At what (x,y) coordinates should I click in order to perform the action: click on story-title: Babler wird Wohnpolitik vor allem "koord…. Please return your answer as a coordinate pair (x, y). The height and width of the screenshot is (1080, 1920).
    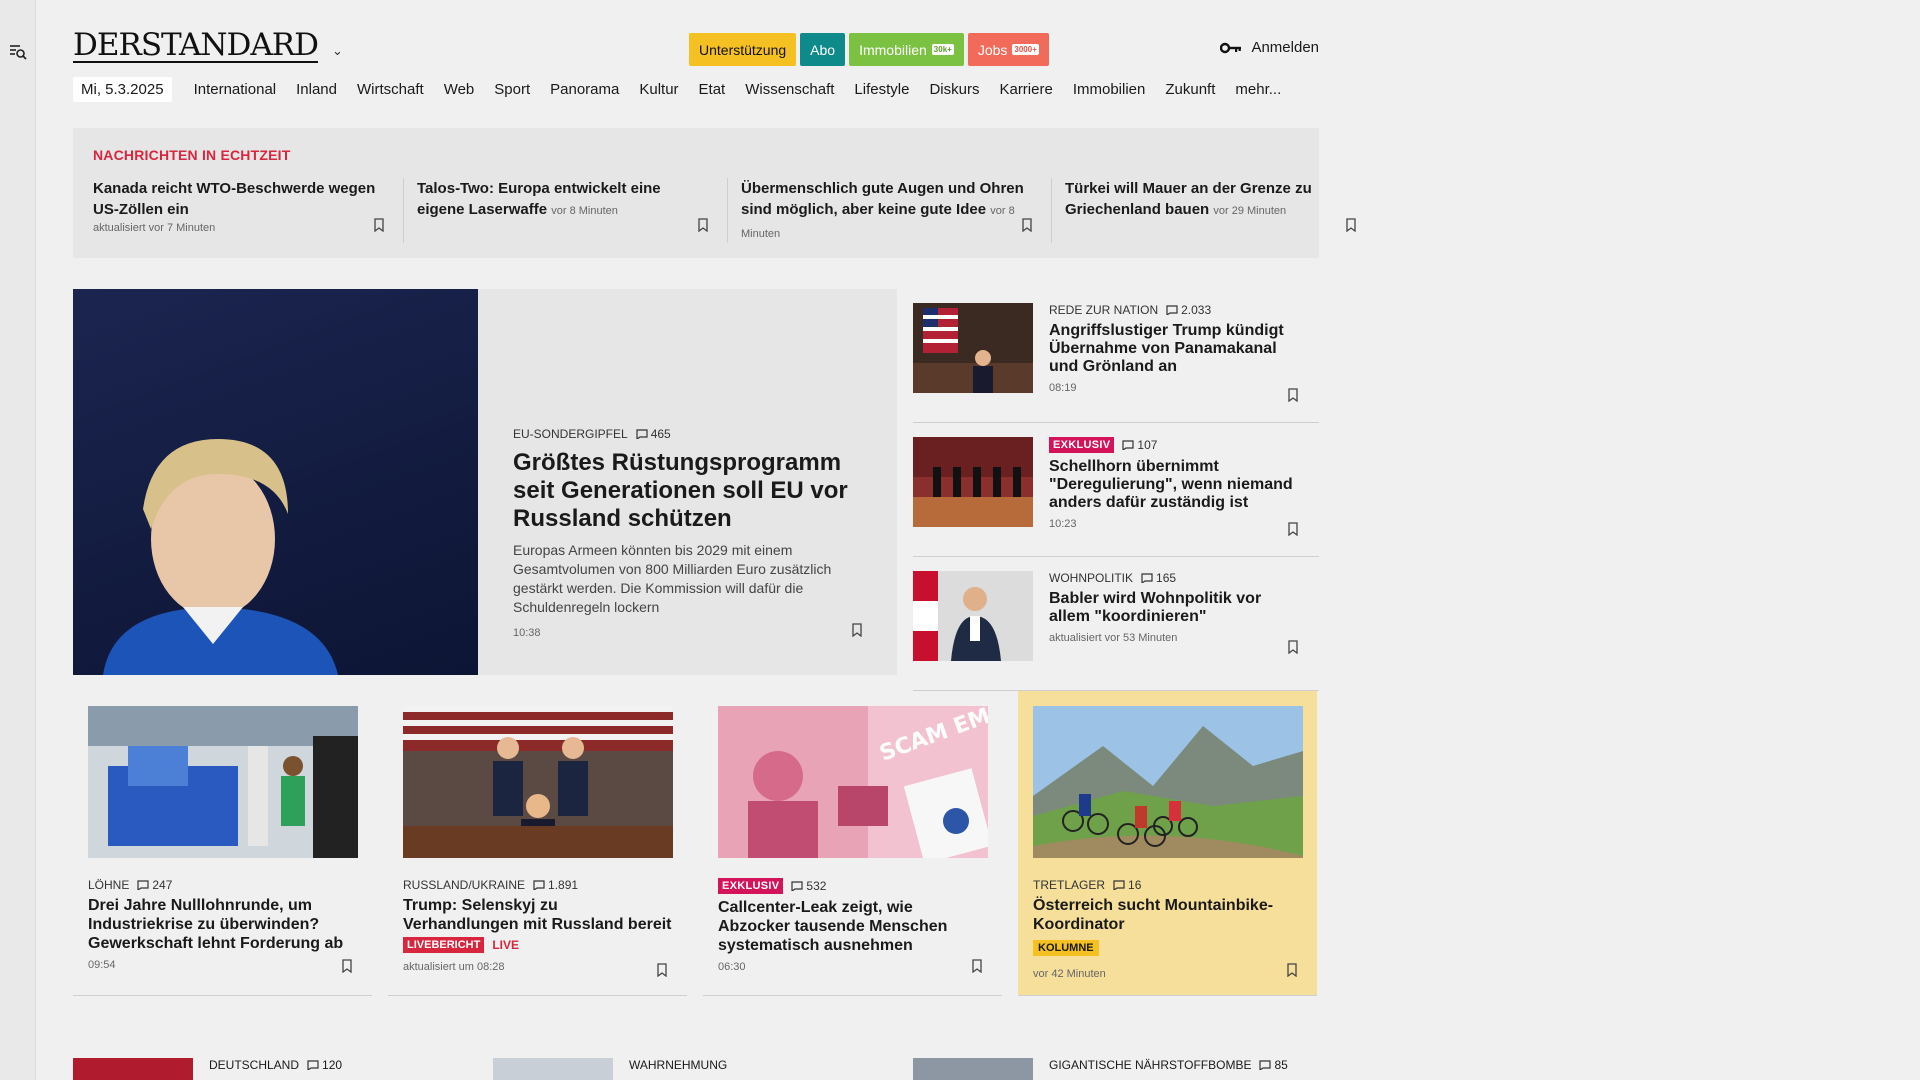
    Looking at the image, I should click on (1174, 608).